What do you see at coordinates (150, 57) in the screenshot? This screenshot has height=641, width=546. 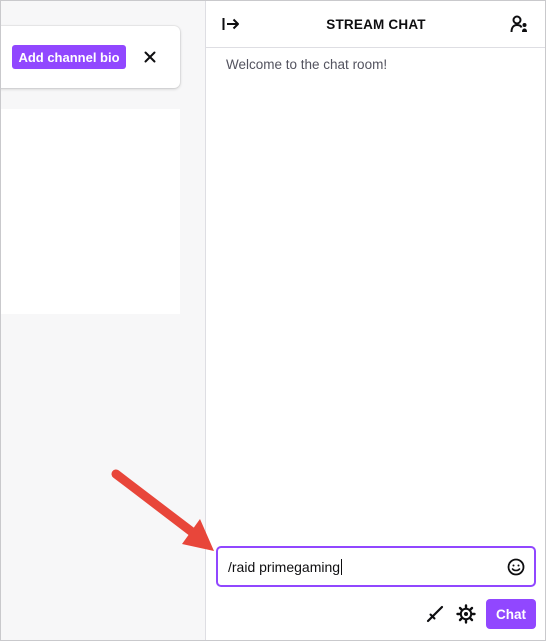 I see `close-icon` at bounding box center [150, 57].